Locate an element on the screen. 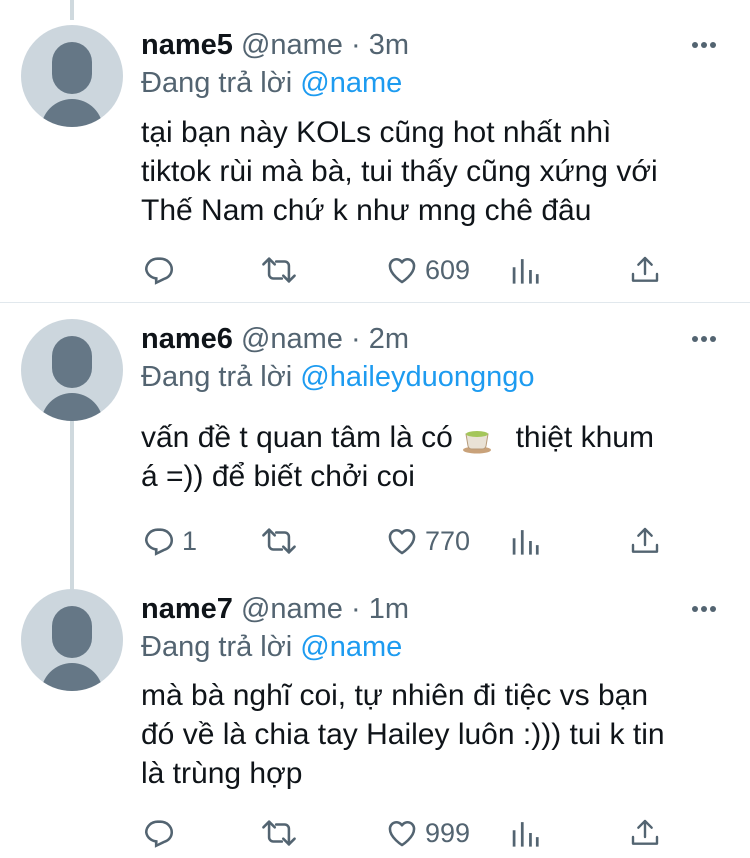  tweet-text-line: là trùng hợp is located at coordinates (222, 773).